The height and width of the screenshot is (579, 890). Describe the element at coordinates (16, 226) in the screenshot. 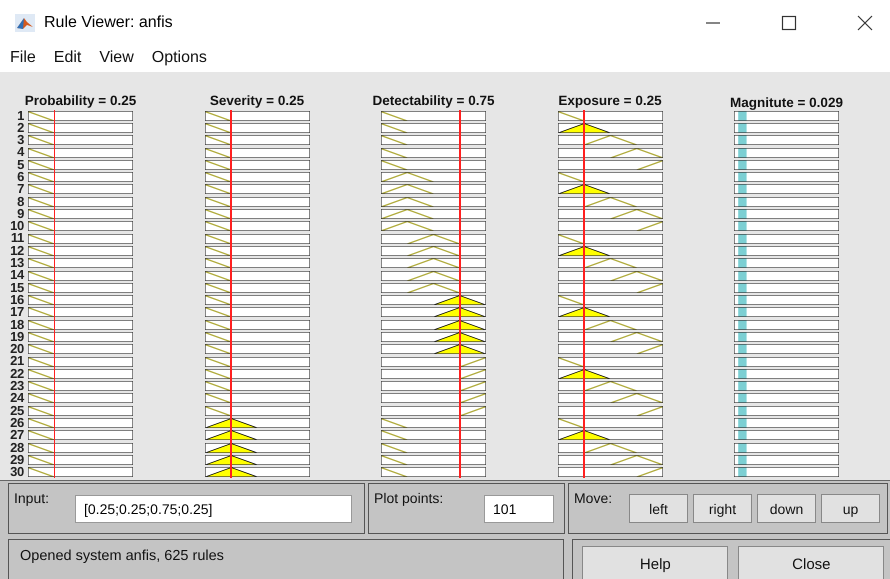

I see `rule-number: 10` at that location.